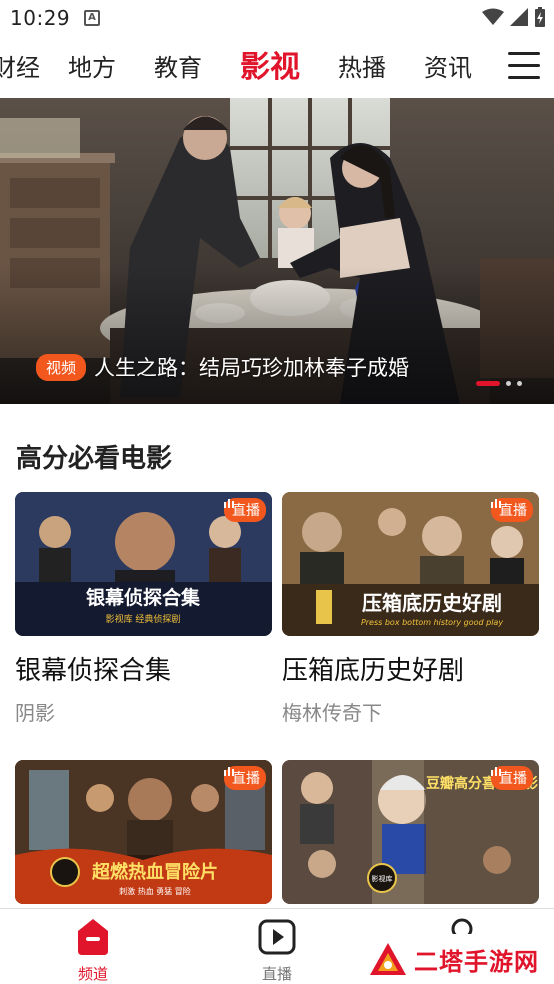  I want to click on poster-title: 超燃热血冒险片, so click(155, 872).